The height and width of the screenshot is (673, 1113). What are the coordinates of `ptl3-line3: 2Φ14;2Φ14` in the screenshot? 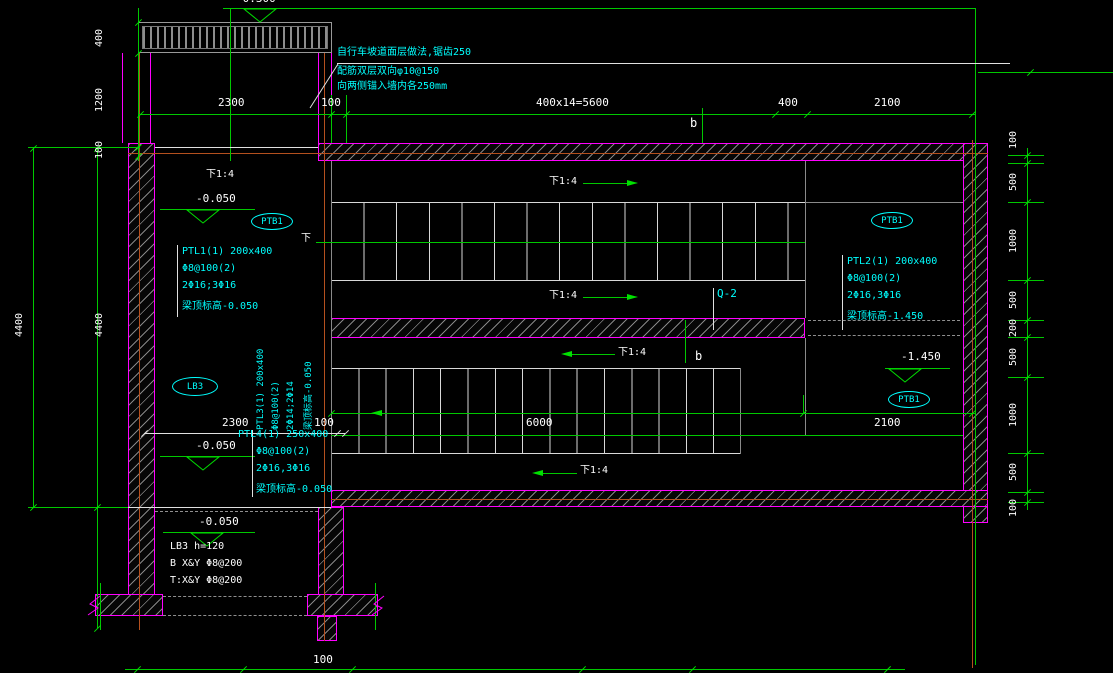 It's located at (291, 405).